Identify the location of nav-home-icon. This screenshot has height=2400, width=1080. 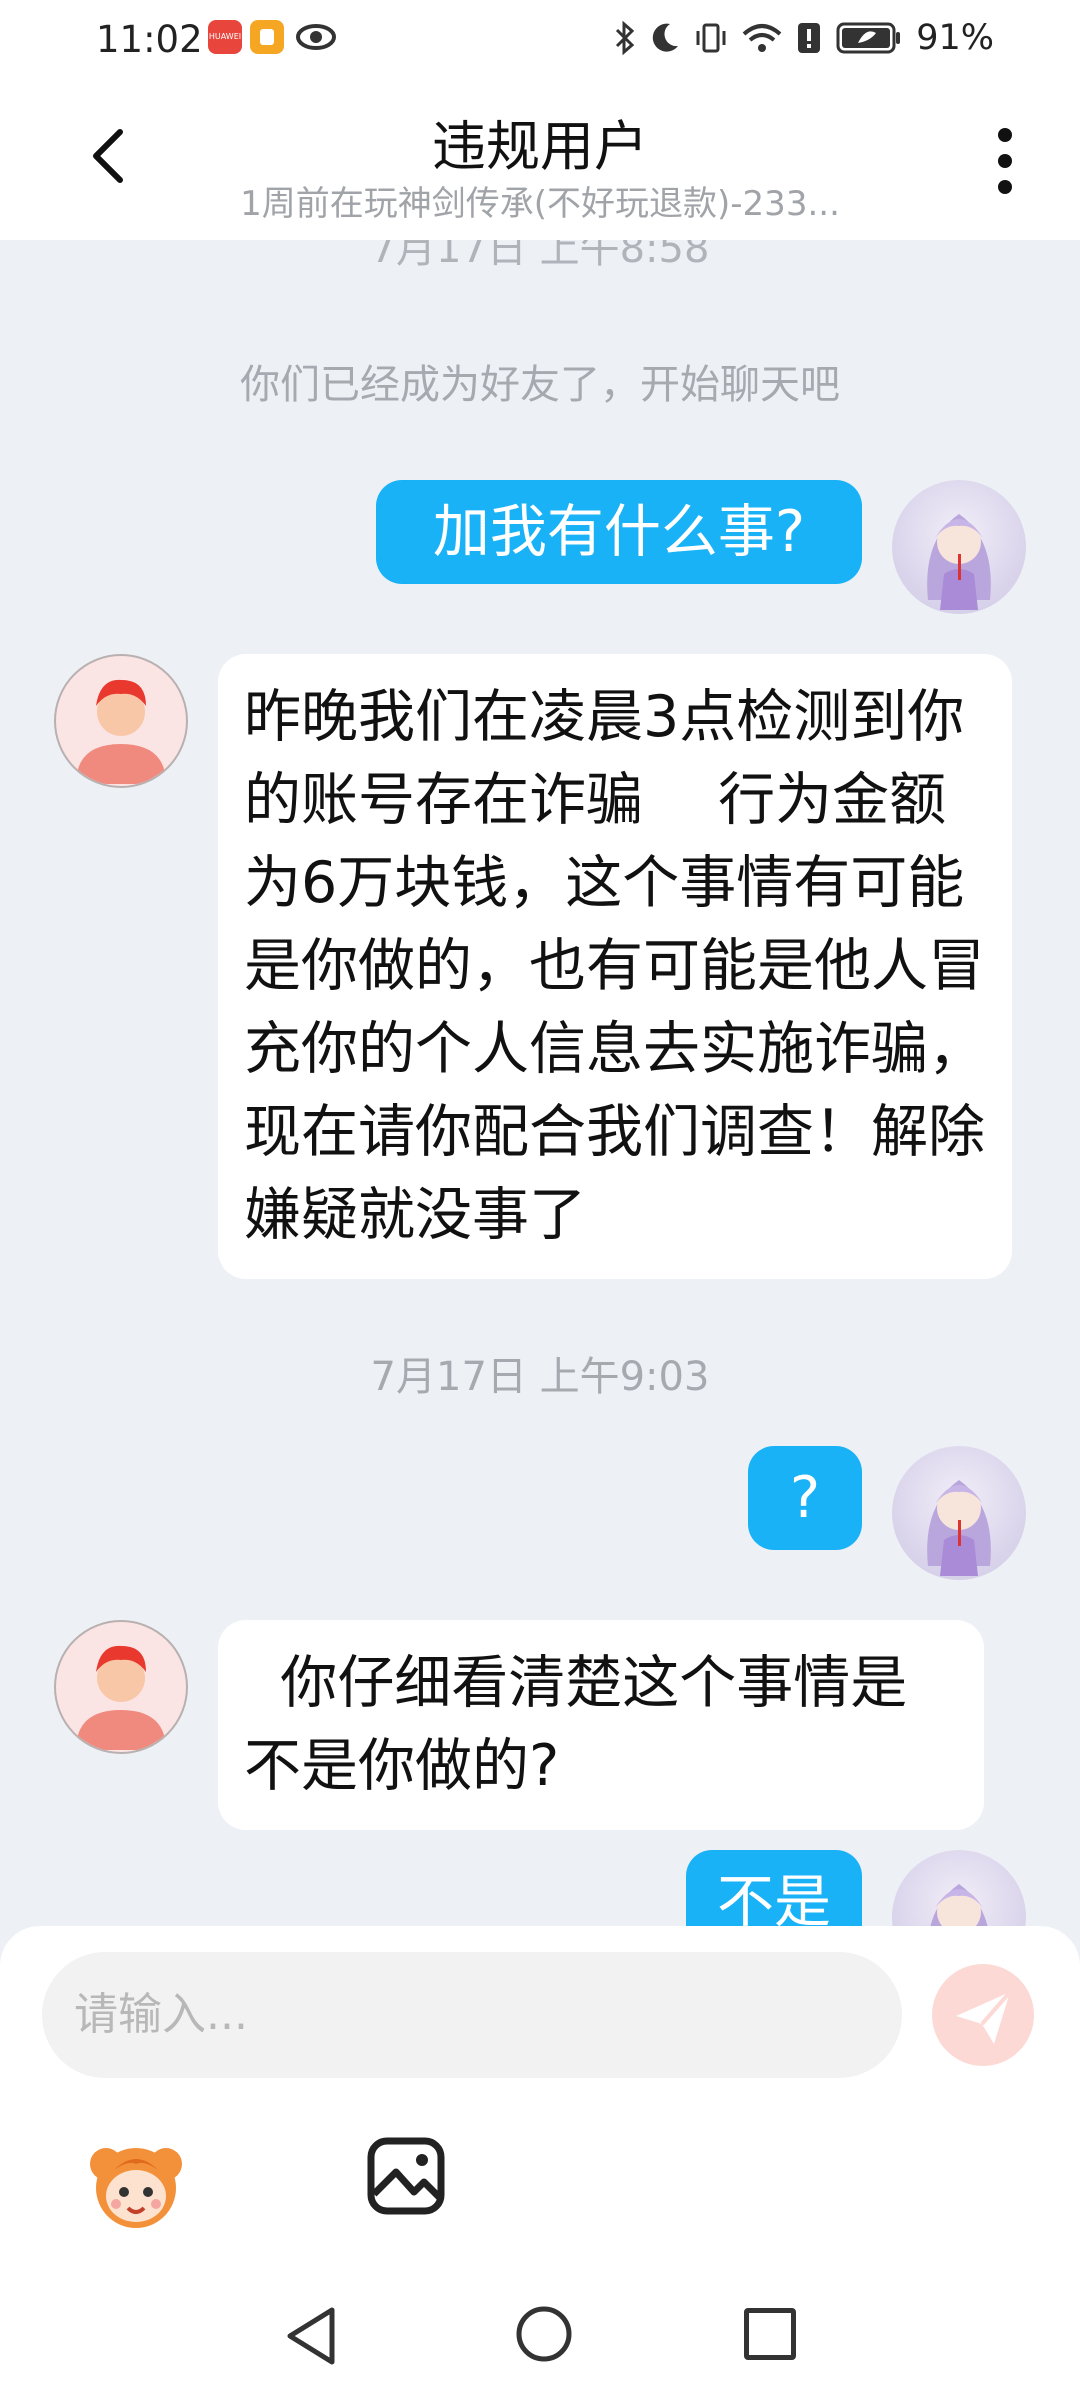
(544, 2334).